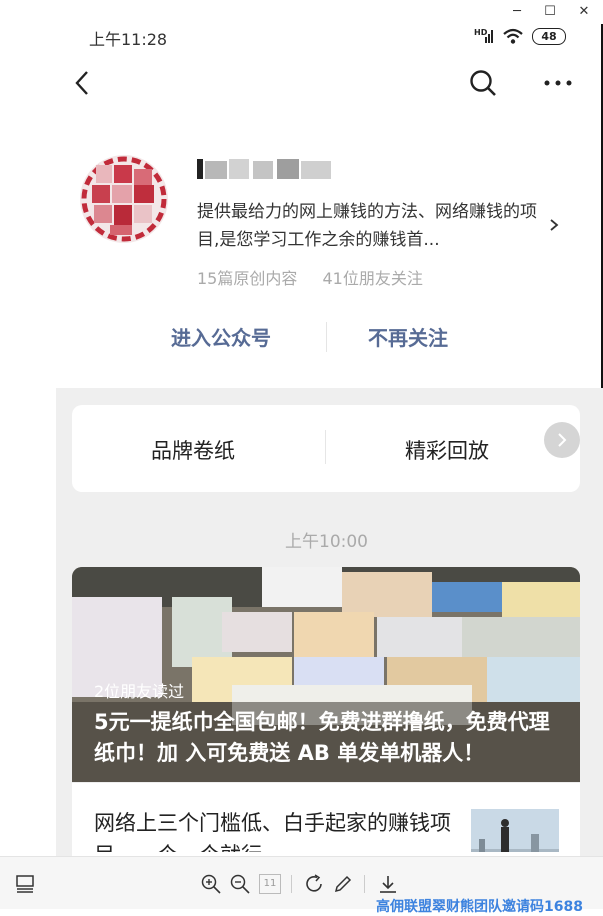  What do you see at coordinates (484, 36) in the screenshot?
I see `signal-icon: HD` at bounding box center [484, 36].